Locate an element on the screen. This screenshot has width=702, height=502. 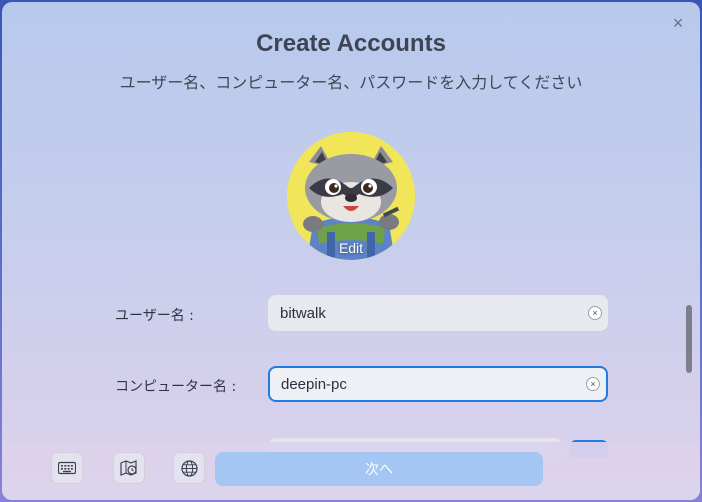
globe-icon is located at coordinates (189, 468).